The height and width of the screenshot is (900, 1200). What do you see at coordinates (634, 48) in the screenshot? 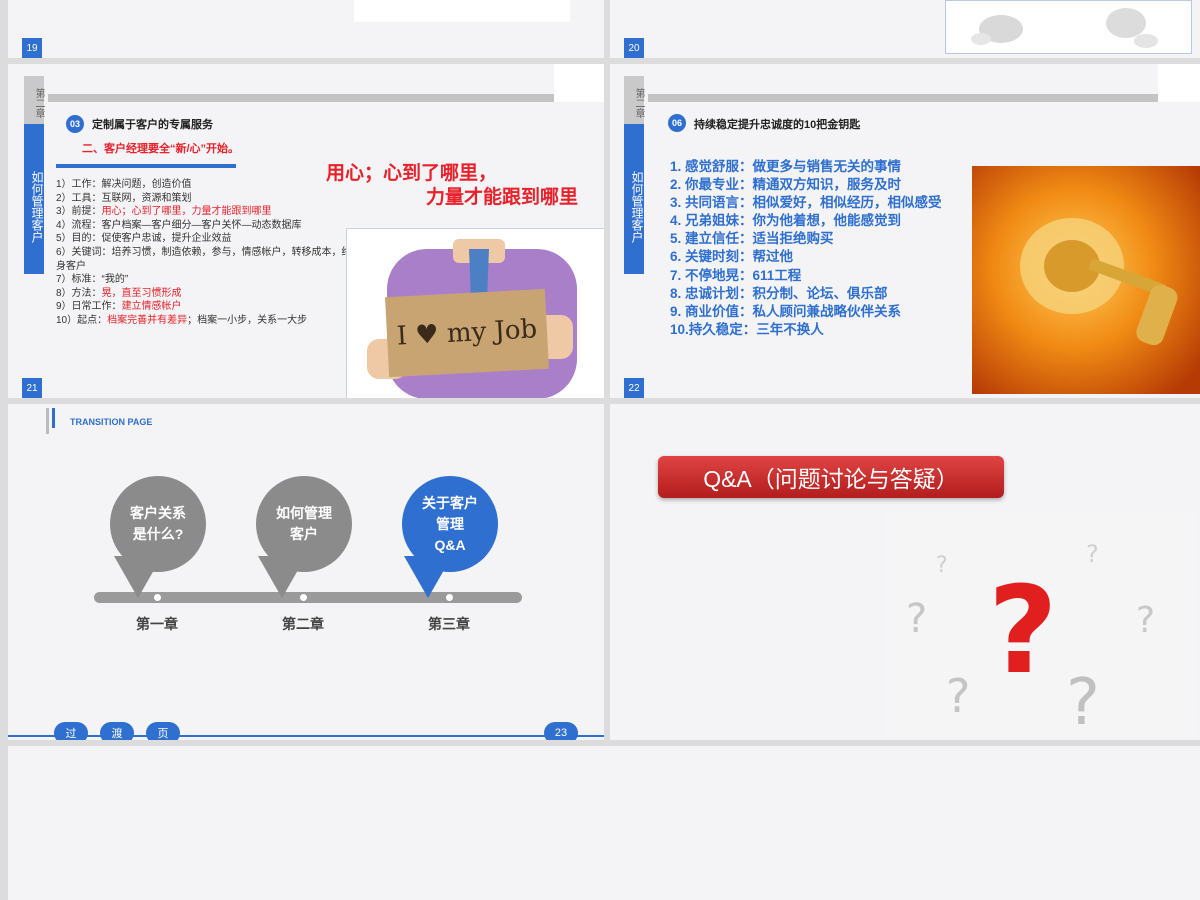
I see `page-number: 20` at bounding box center [634, 48].